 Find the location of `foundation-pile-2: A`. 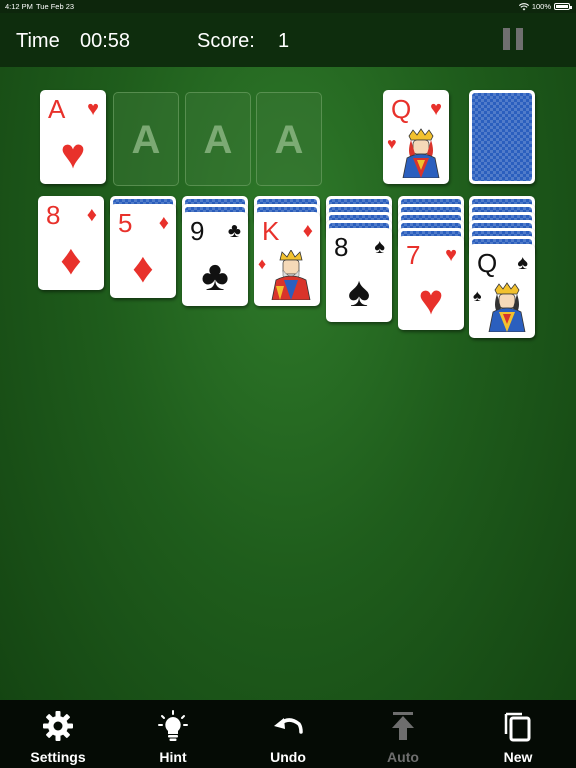

foundation-pile-2: A is located at coordinates (146, 139).